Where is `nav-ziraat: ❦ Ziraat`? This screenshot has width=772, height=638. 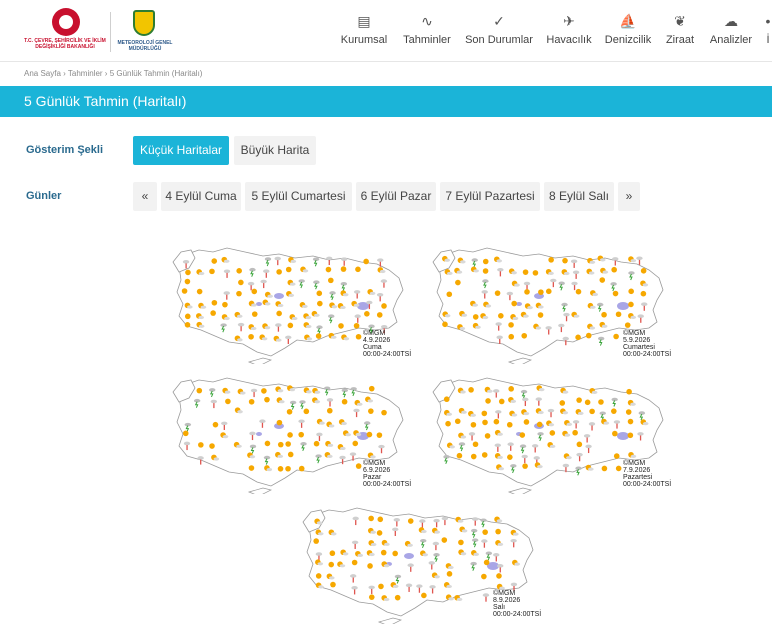 nav-ziraat: ❦ Ziraat is located at coordinates (680, 31).